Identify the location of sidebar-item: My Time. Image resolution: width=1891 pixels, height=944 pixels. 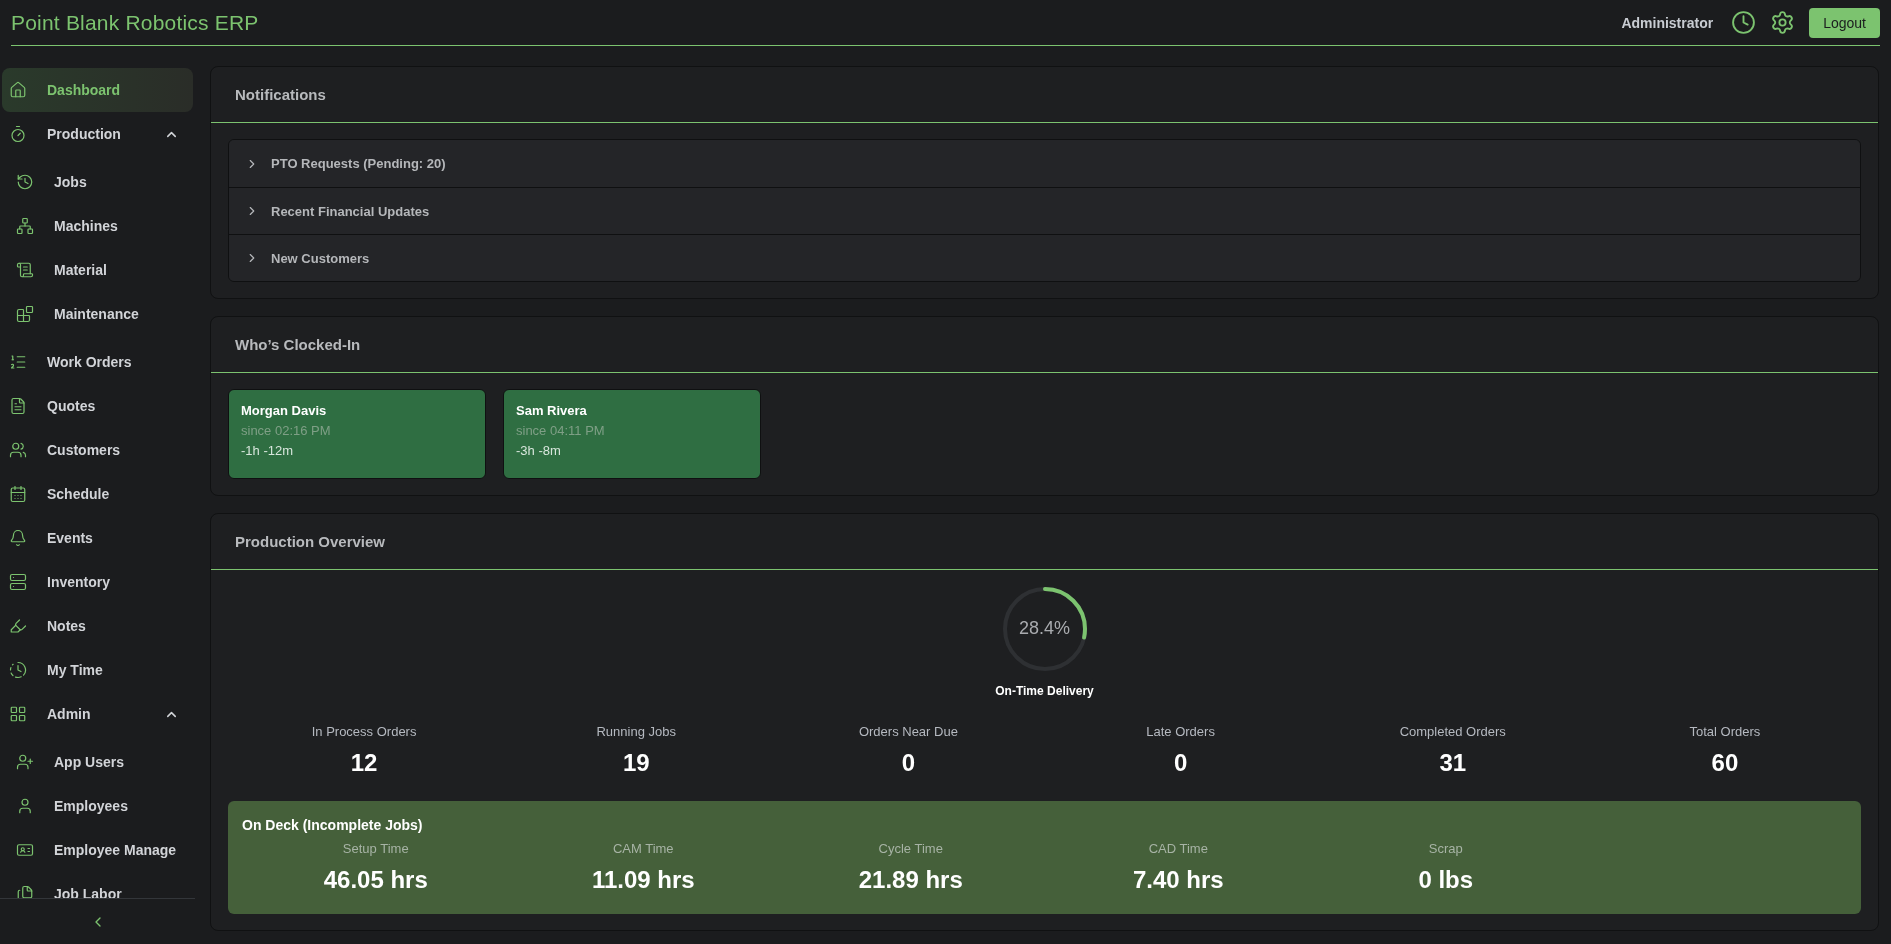
(97, 670).